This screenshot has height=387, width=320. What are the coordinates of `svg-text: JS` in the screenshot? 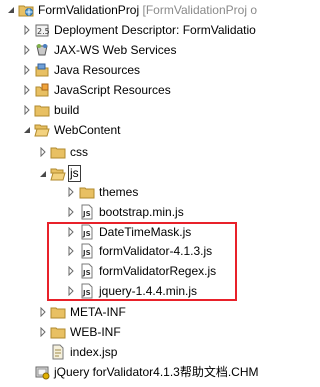 It's located at (86, 214).